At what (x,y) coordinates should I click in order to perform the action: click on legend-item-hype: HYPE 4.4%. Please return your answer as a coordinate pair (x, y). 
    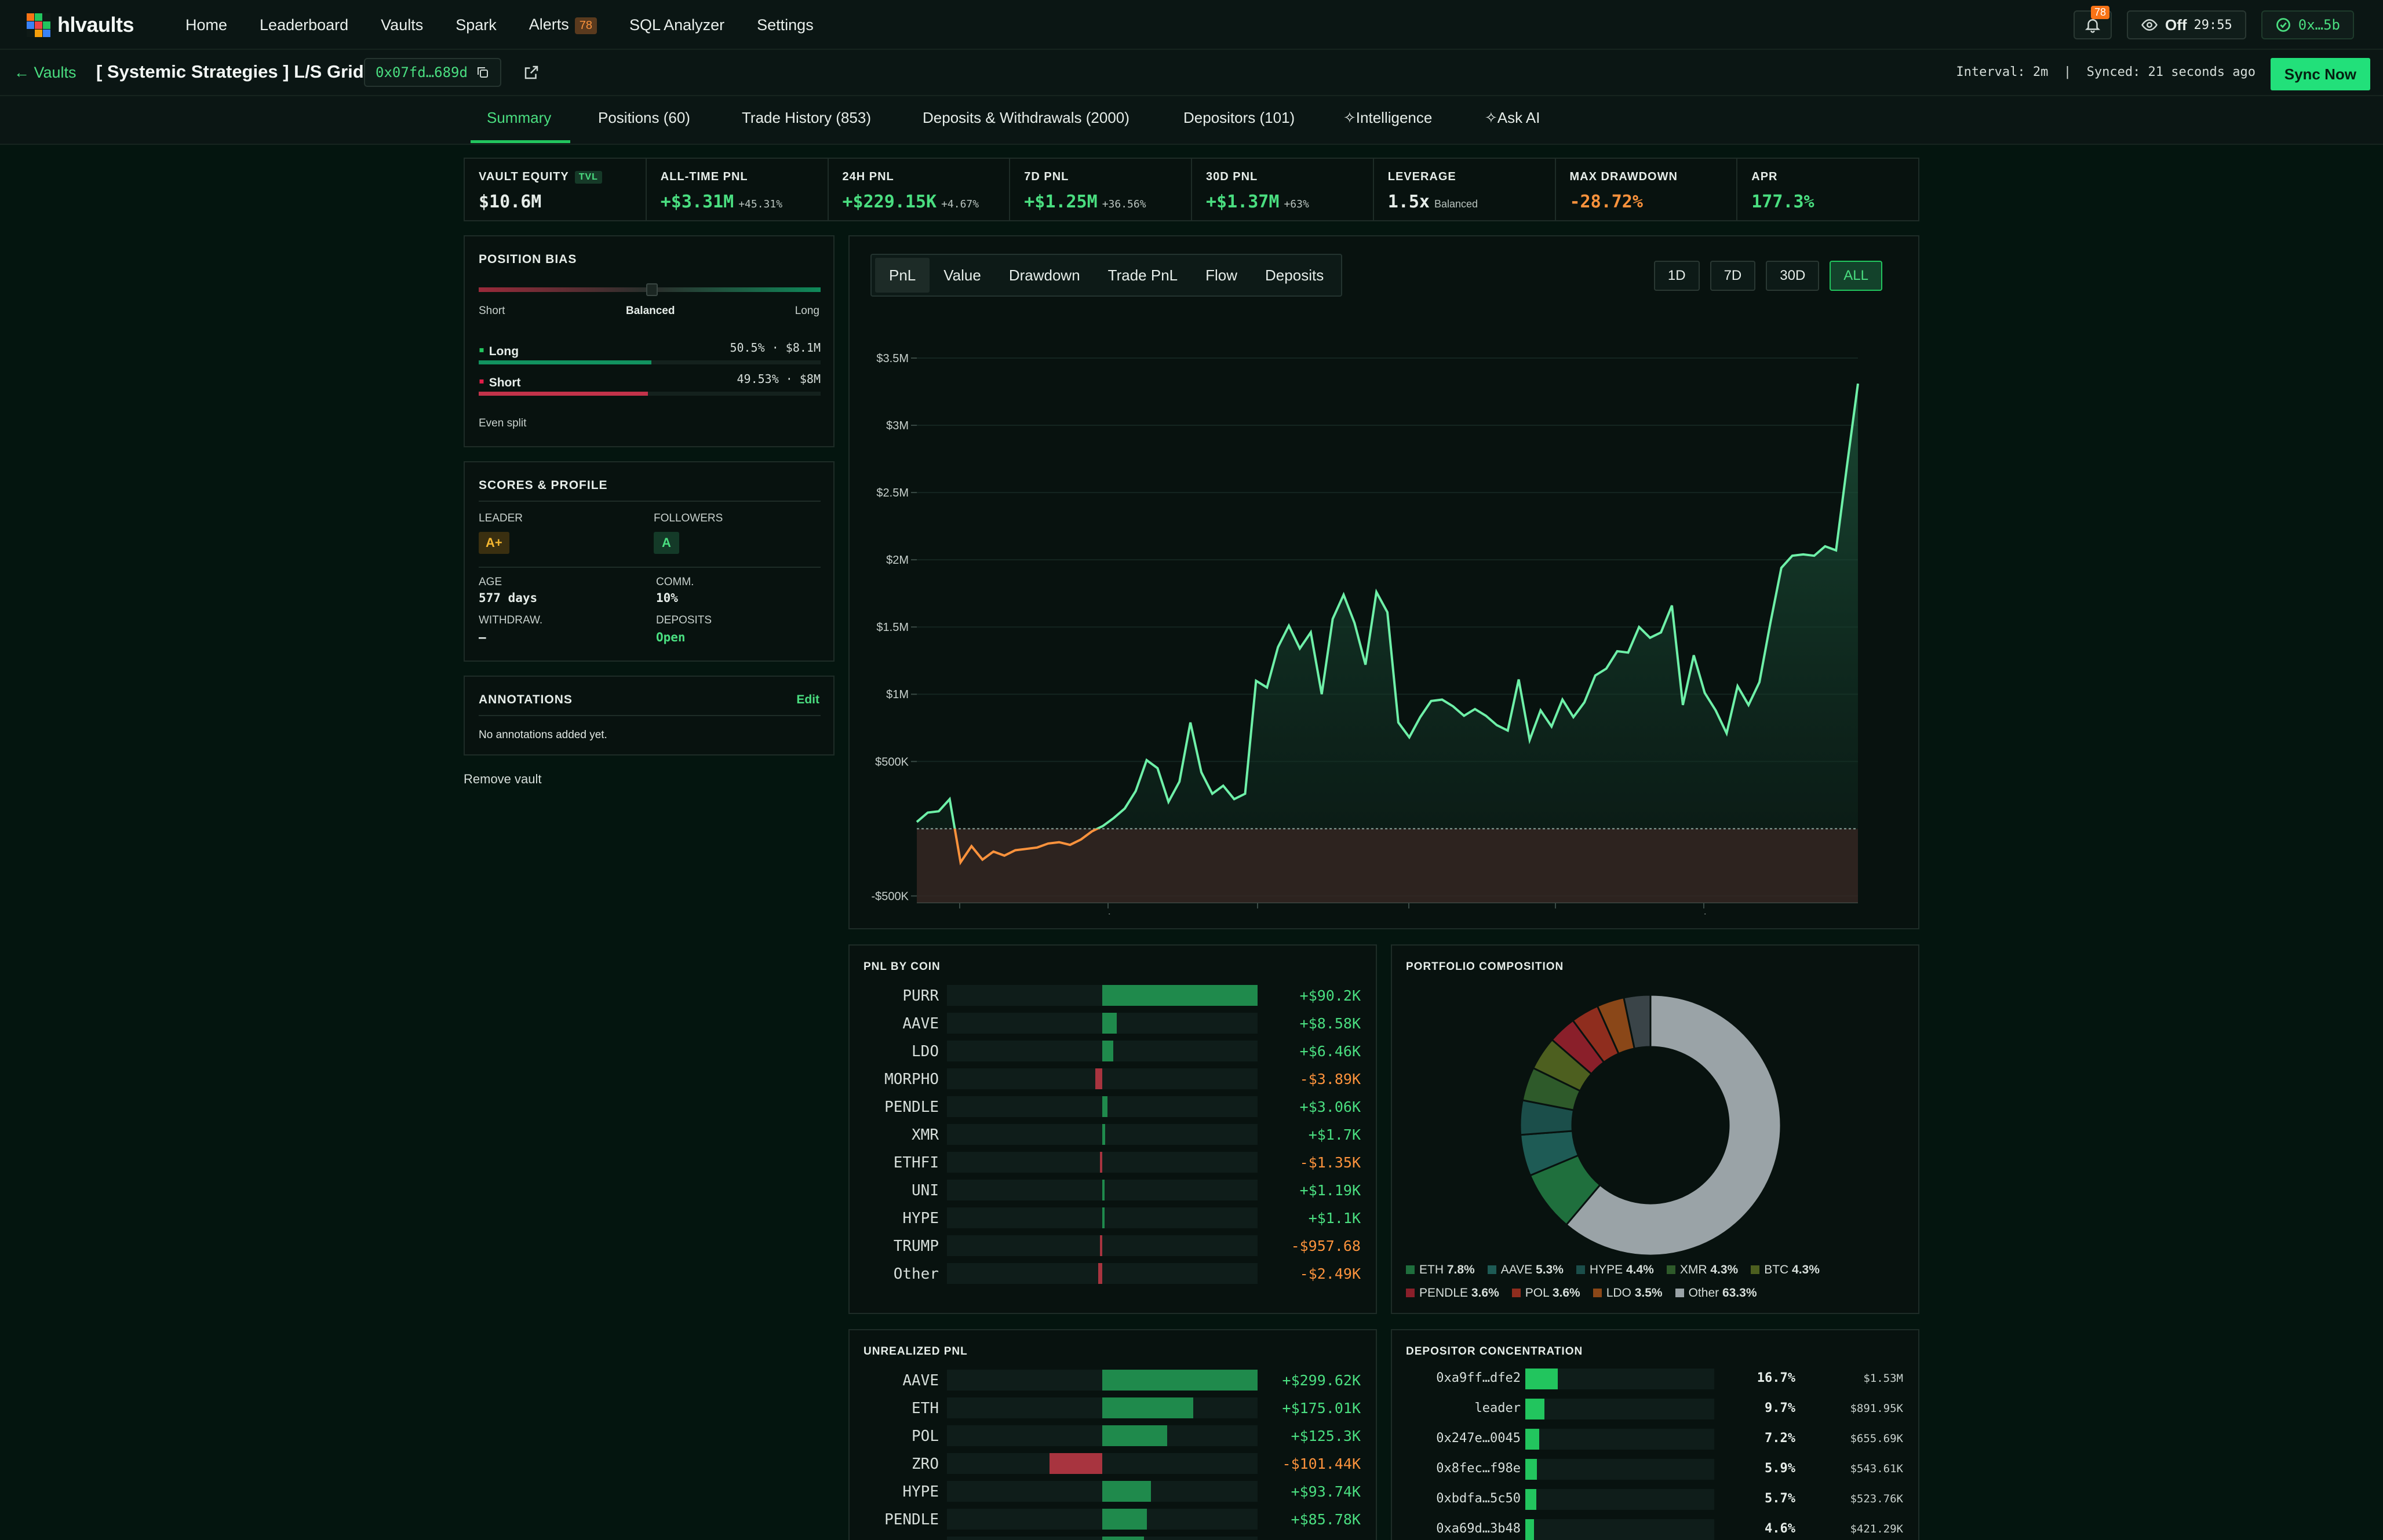
    Looking at the image, I should click on (1615, 1270).